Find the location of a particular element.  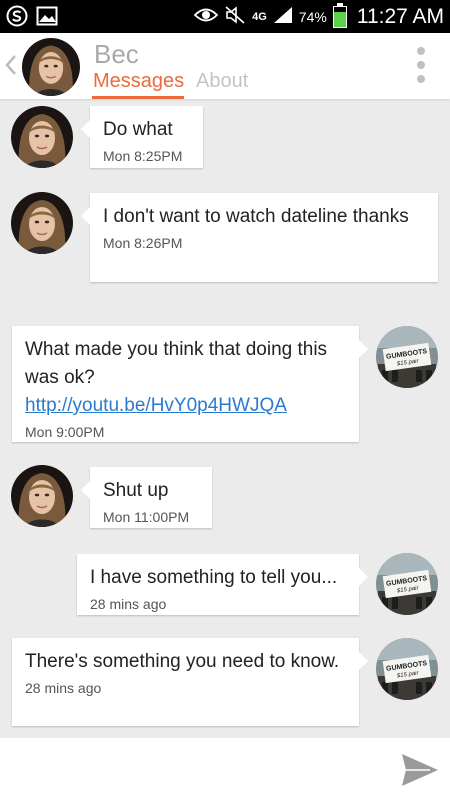

battery-percent: 74% is located at coordinates (312, 16).